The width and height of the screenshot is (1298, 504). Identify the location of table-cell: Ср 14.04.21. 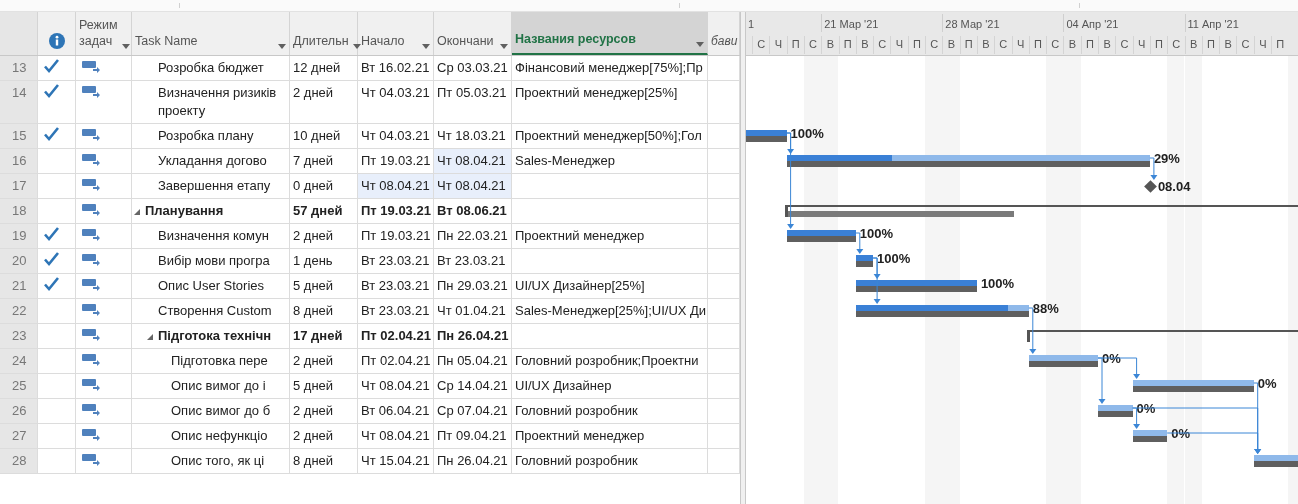
(473, 386).